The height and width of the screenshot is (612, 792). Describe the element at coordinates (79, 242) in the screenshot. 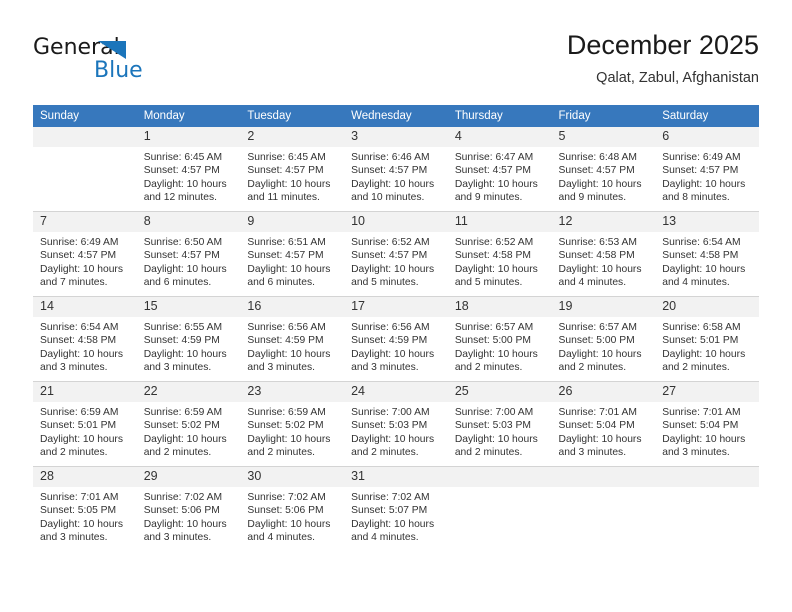

I see `day-detail-line: Sunrise: 6:49 AM` at that location.